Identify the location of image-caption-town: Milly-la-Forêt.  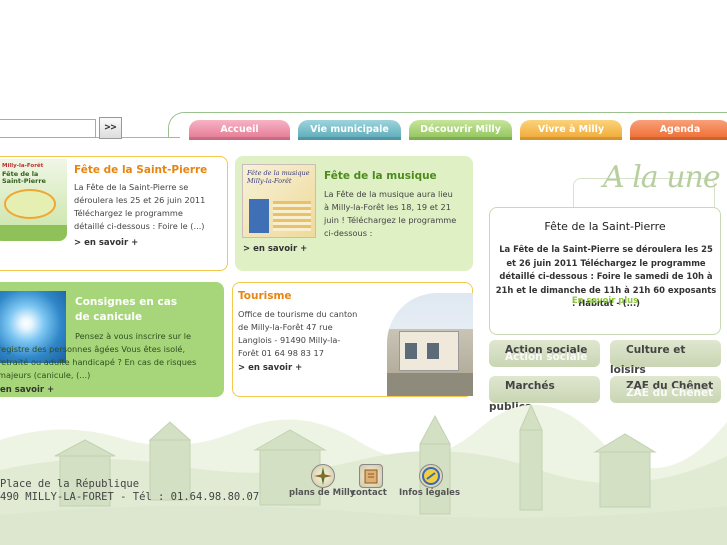
(23, 166).